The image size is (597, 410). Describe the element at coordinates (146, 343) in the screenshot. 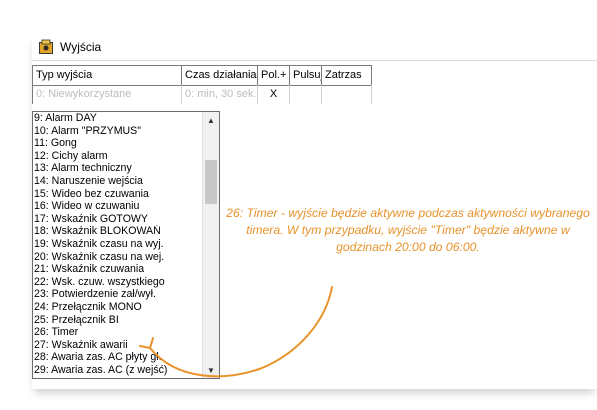

I see `callout-arrow-head` at that location.